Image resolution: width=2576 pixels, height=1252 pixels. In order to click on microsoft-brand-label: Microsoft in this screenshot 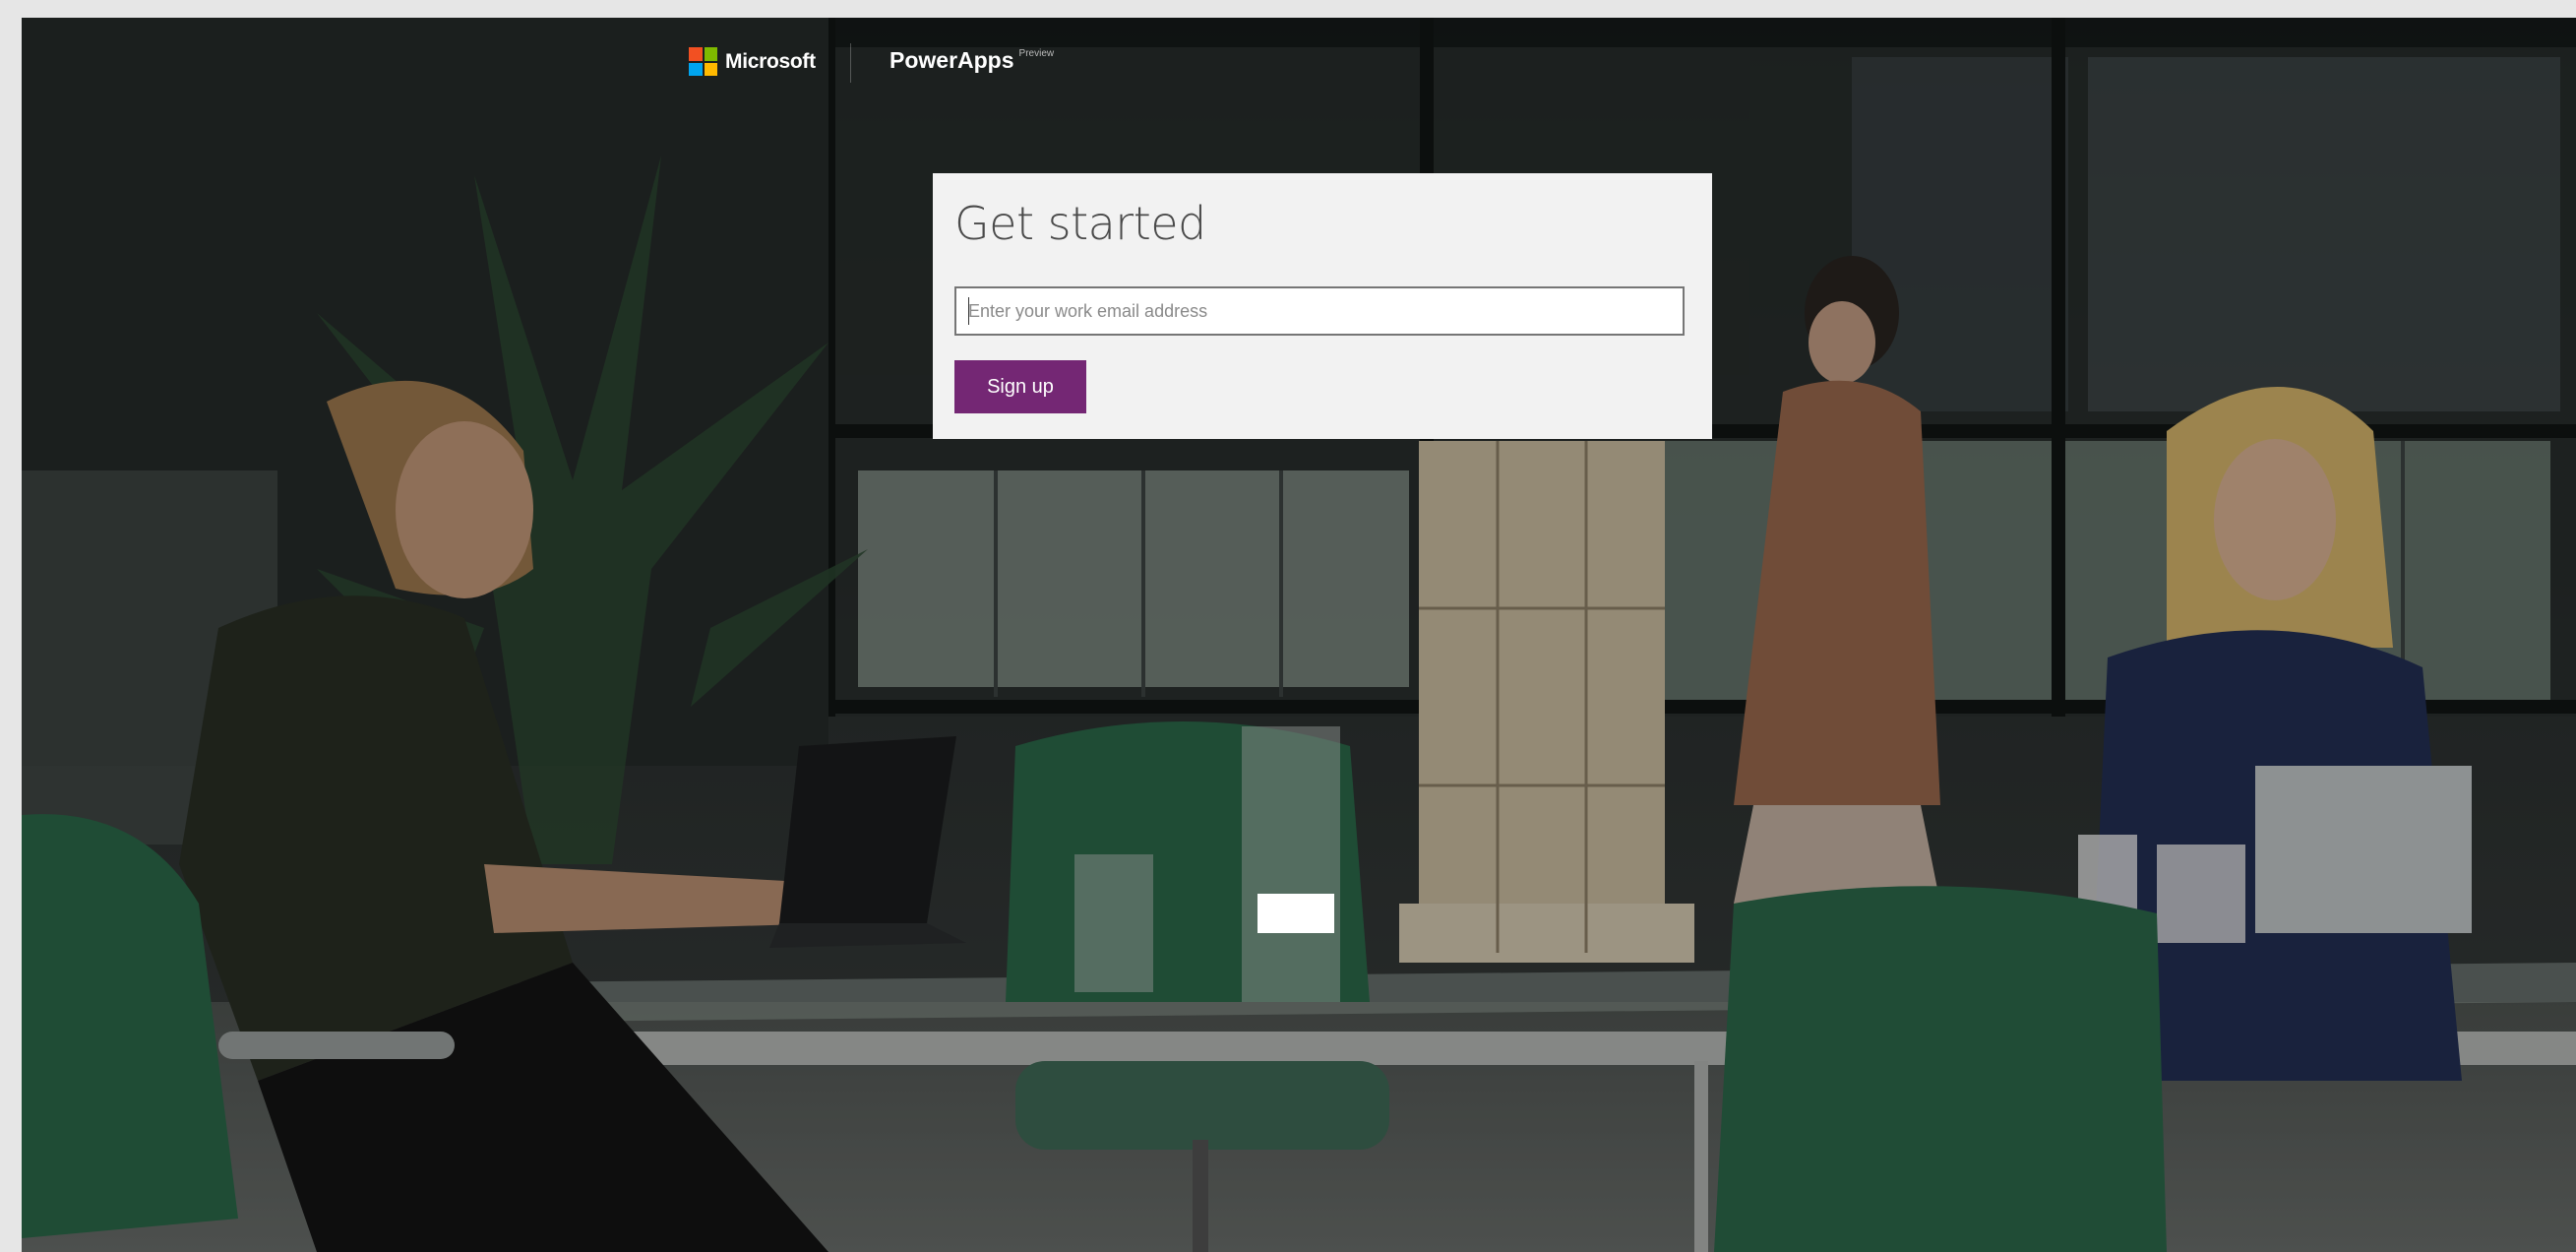, I will do `click(770, 61)`.